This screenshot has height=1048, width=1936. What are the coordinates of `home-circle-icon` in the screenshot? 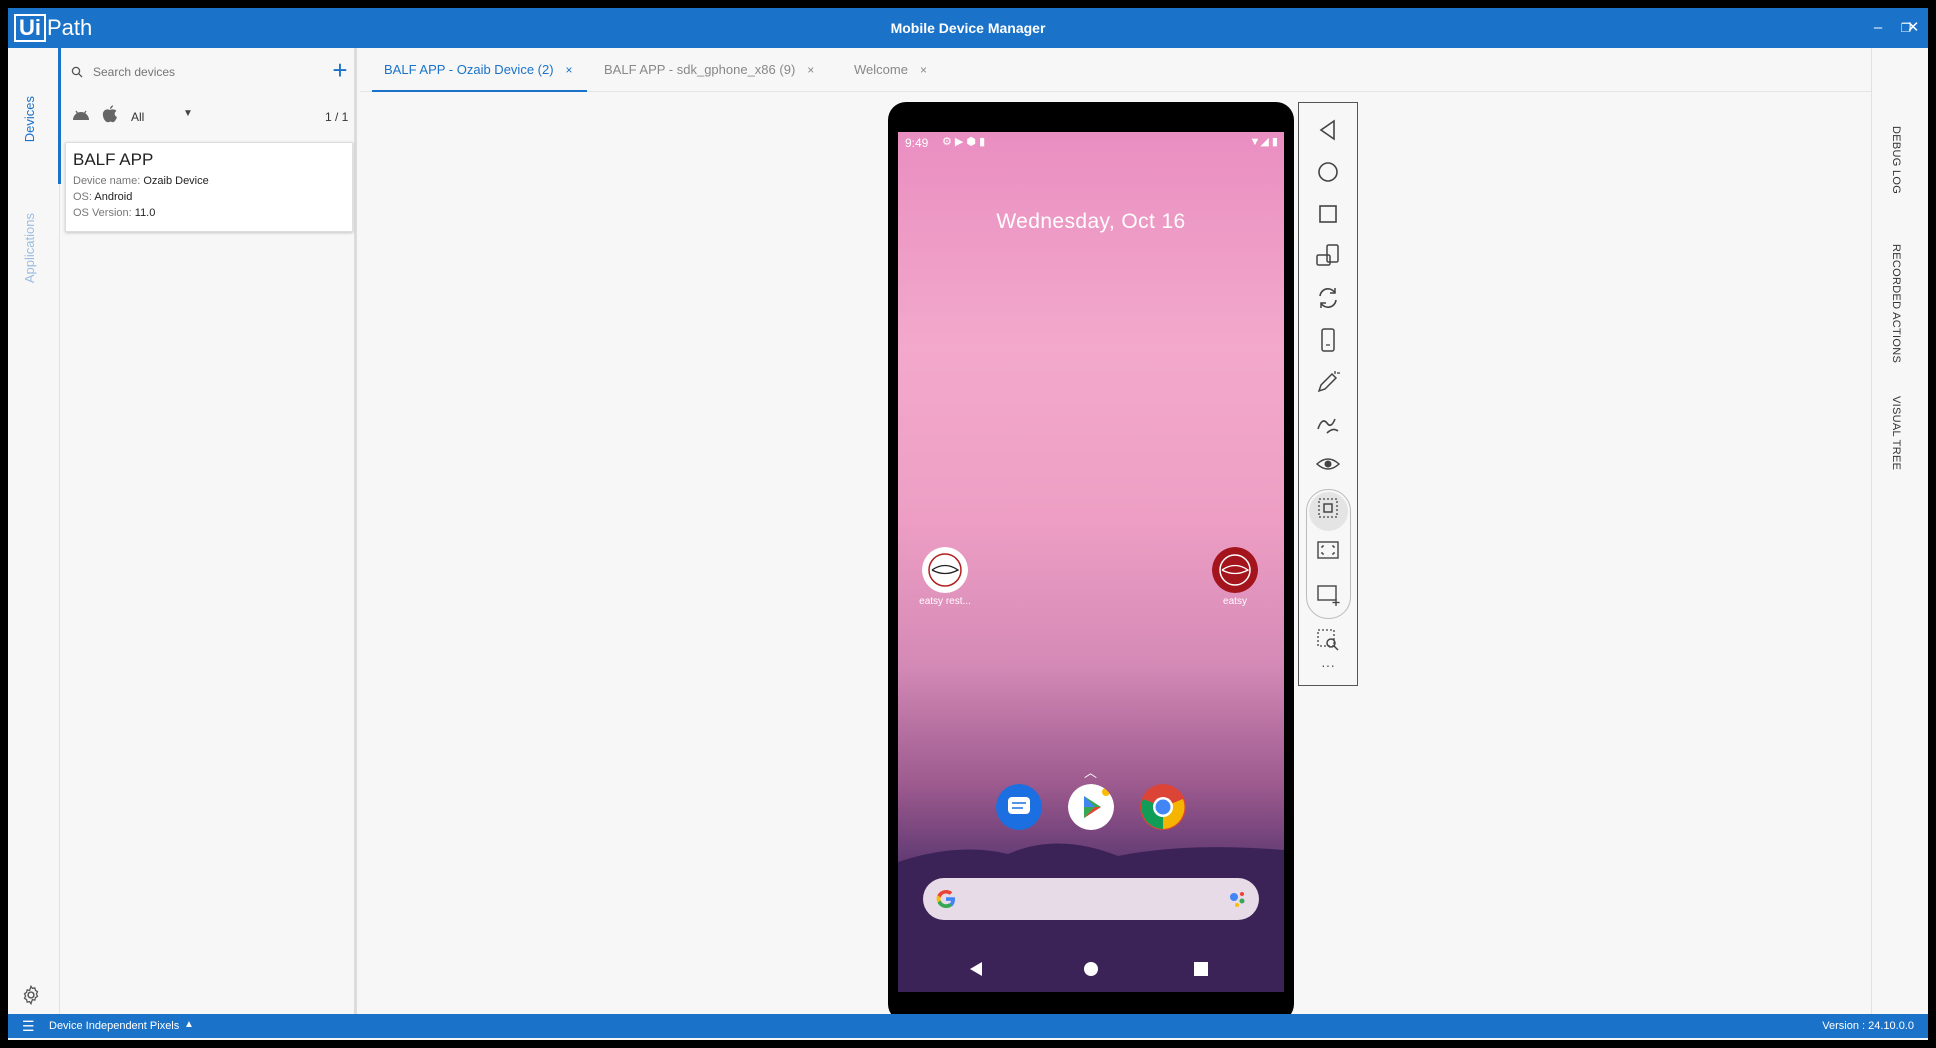 It's located at (1328, 172).